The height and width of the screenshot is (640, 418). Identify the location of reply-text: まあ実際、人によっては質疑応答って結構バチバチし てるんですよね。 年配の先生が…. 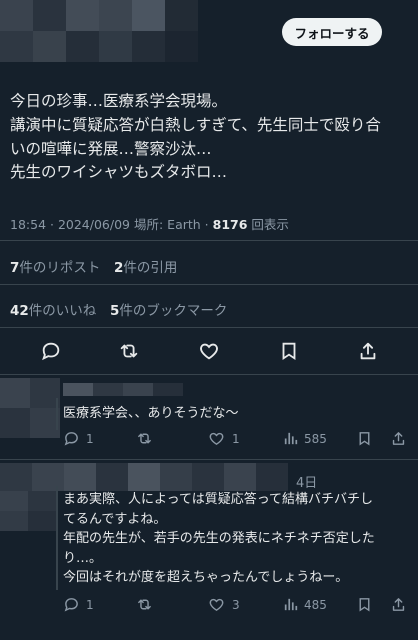
(219, 539).